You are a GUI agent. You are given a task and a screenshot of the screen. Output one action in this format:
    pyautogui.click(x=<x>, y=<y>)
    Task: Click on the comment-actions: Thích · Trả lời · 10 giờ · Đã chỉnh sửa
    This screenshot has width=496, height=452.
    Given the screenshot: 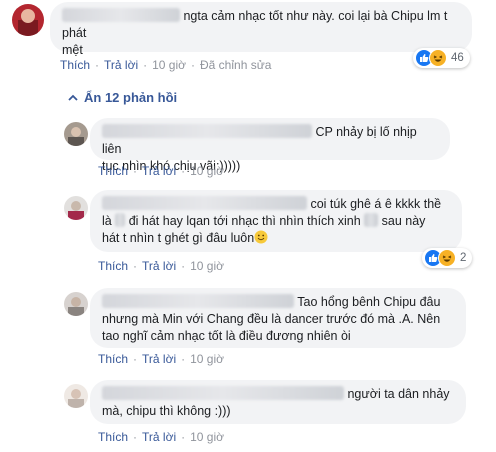 What is the action you would take?
    pyautogui.click(x=166, y=65)
    